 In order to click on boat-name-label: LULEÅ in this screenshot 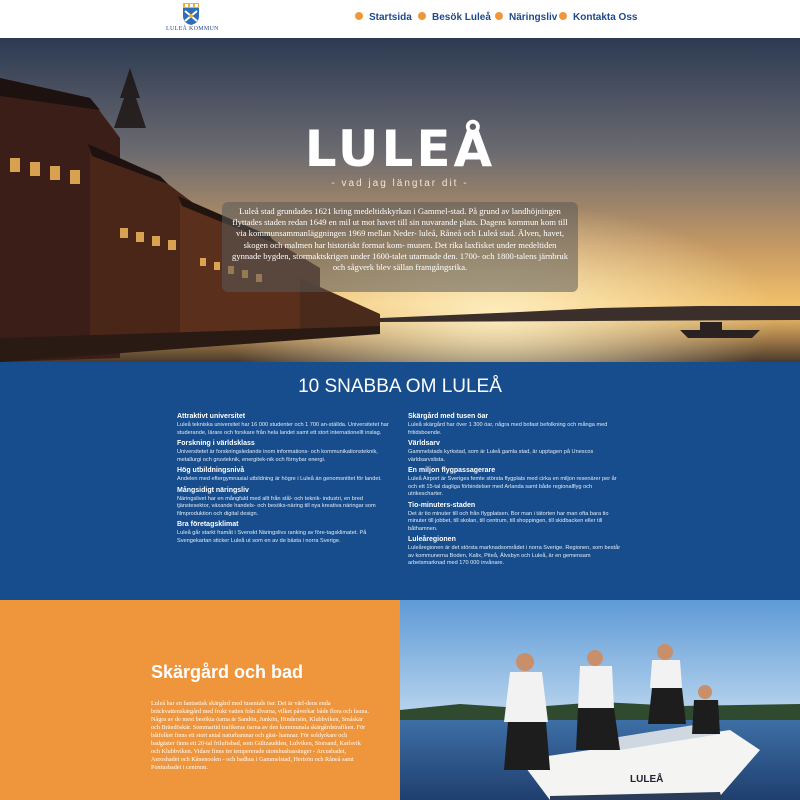, I will do `click(646, 778)`.